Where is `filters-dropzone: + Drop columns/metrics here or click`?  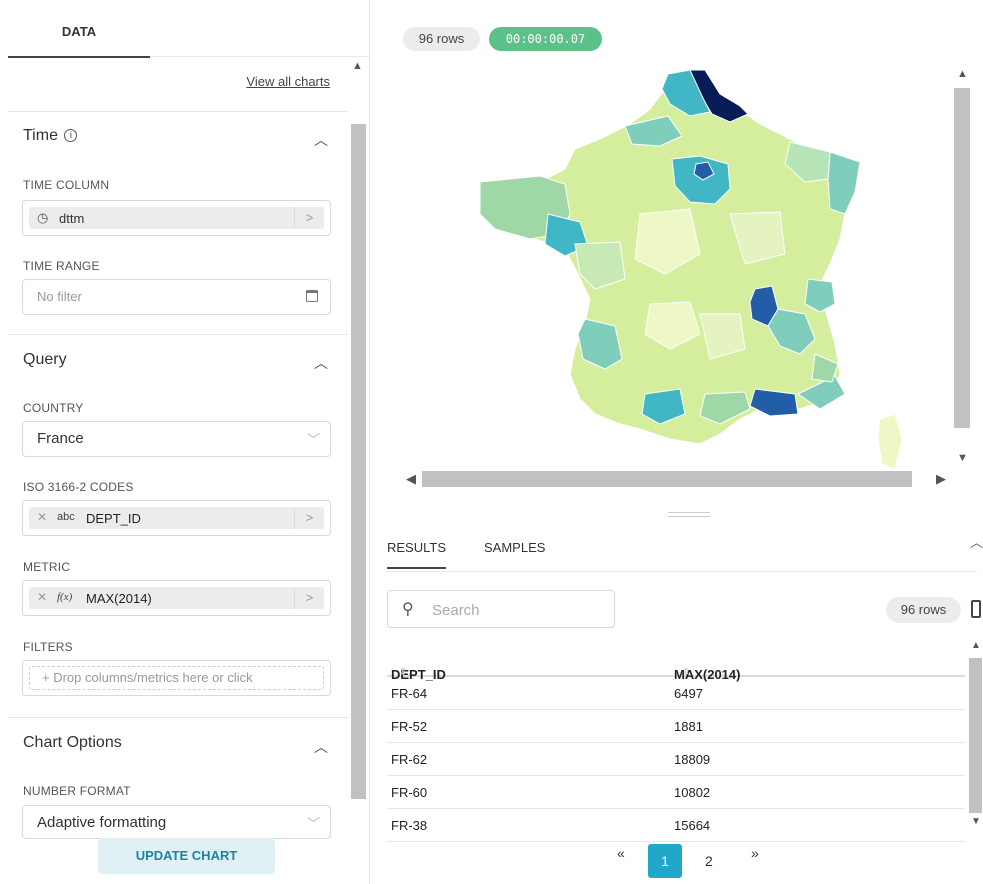 filters-dropzone: + Drop columns/metrics here or click is located at coordinates (176, 678).